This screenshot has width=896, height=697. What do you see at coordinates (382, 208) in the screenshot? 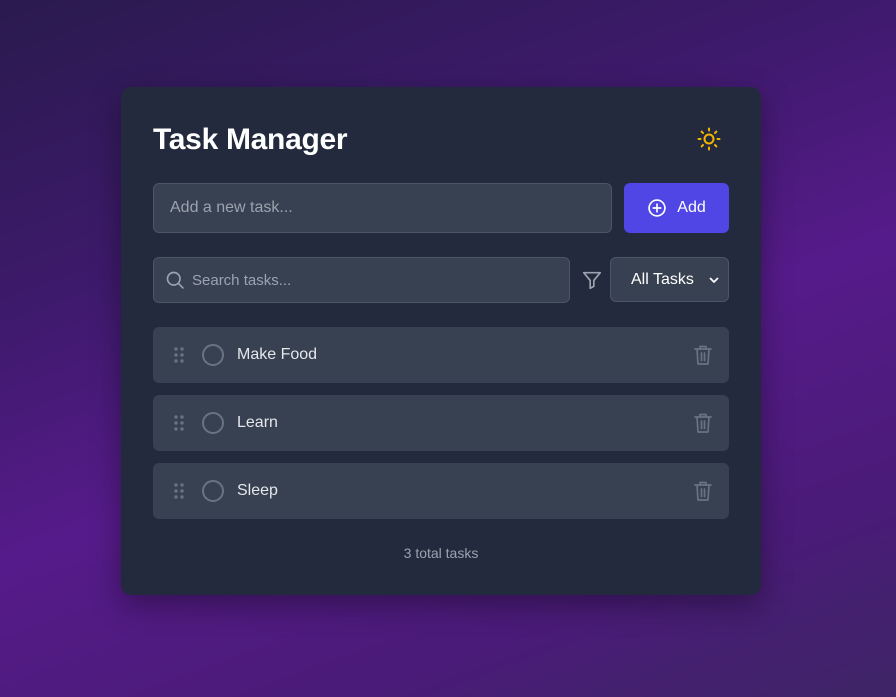
I see `new-task-input` at bounding box center [382, 208].